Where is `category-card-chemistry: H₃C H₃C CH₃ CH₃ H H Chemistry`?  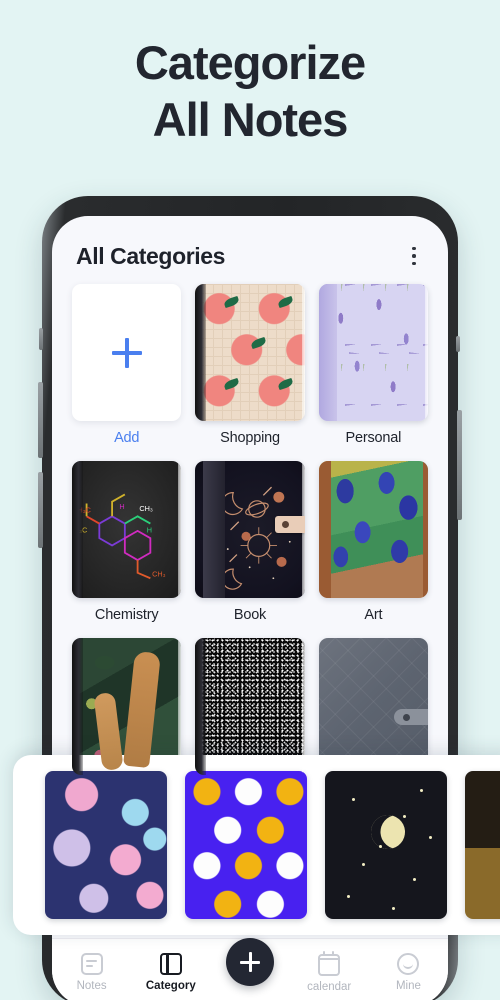
category-card-chemistry: H₃C H₃C CH₃ CH₃ H H Chemistry is located at coordinates (127, 542).